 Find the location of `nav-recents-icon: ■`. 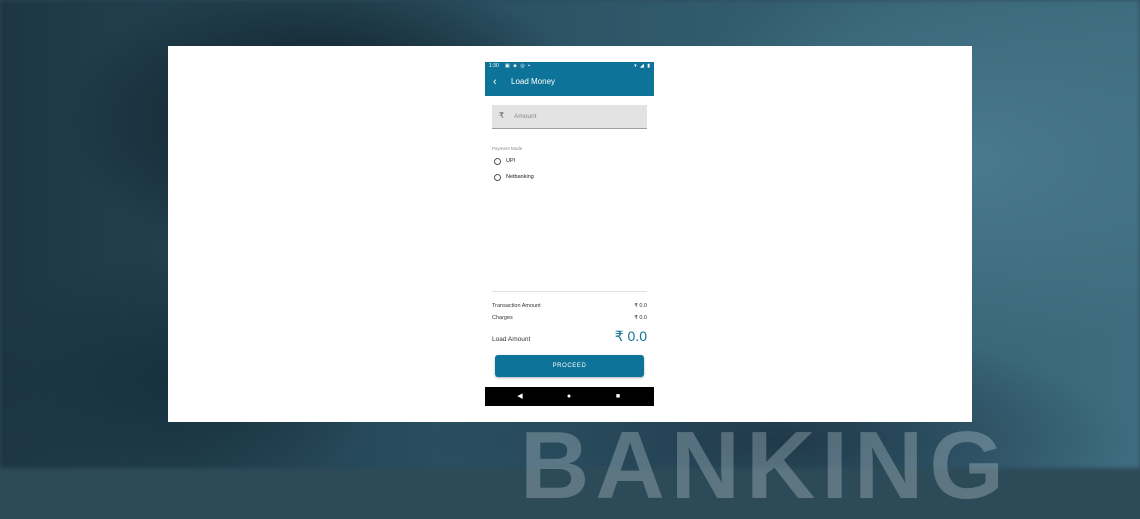

nav-recents-icon: ■ is located at coordinates (618, 396).